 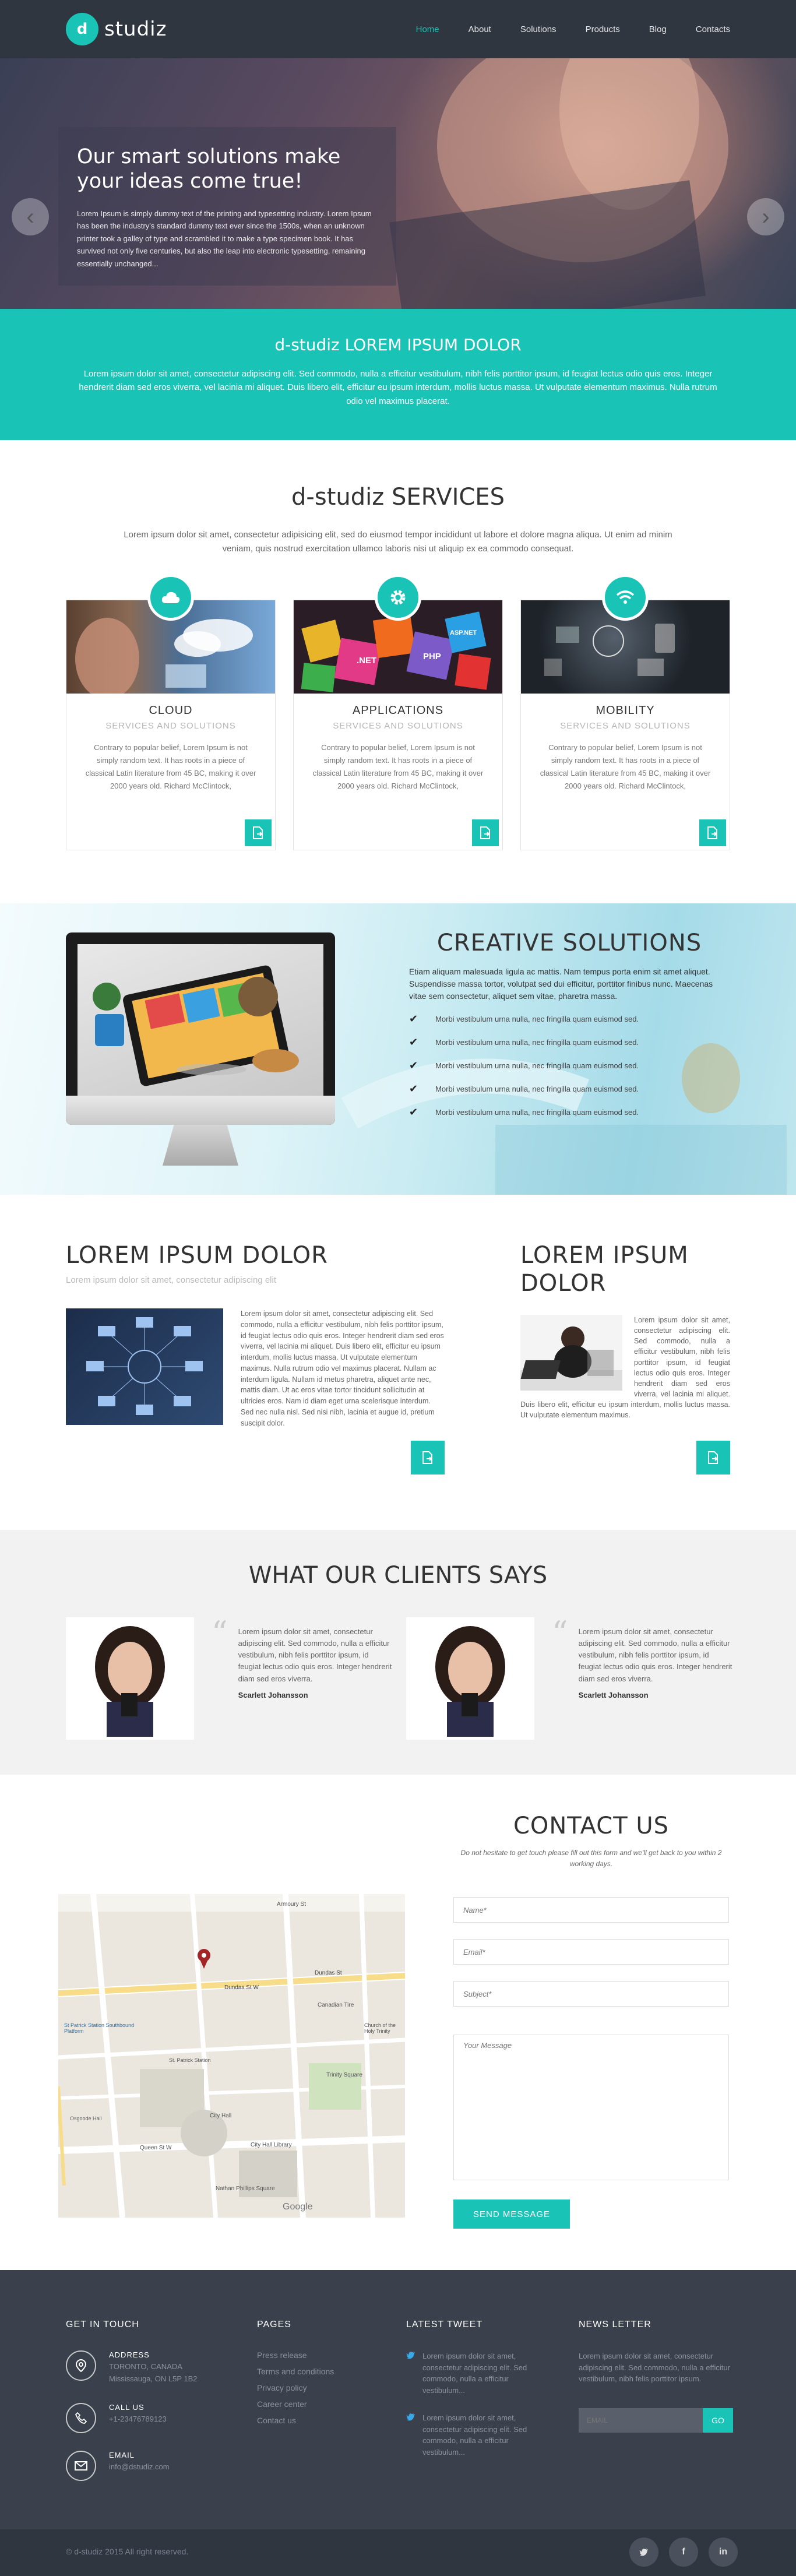 I want to click on hero-next-arrow: ›, so click(x=765, y=216).